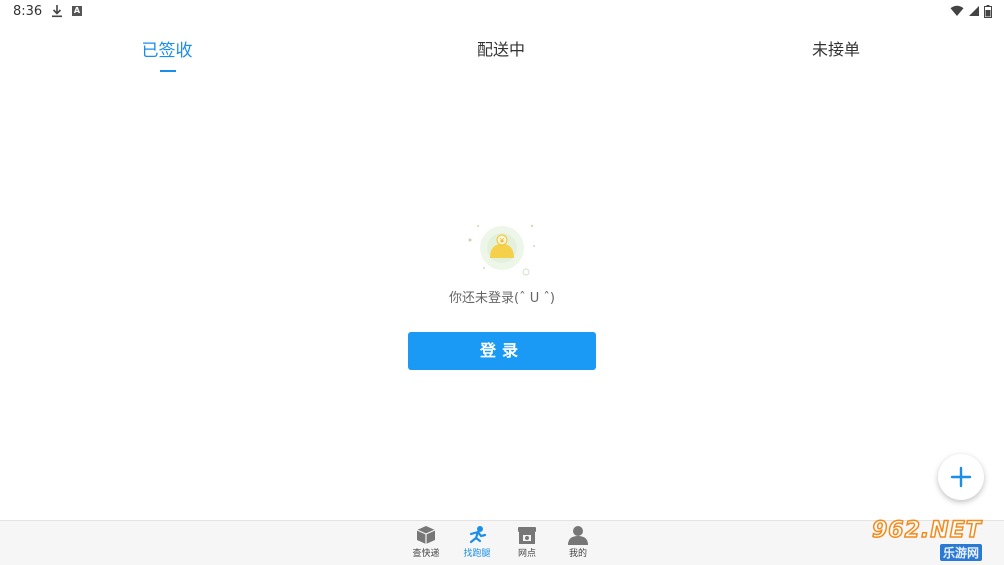 This screenshot has width=1004, height=565. What do you see at coordinates (501, 48) in the screenshot?
I see `tab-delivering: 配送中` at bounding box center [501, 48].